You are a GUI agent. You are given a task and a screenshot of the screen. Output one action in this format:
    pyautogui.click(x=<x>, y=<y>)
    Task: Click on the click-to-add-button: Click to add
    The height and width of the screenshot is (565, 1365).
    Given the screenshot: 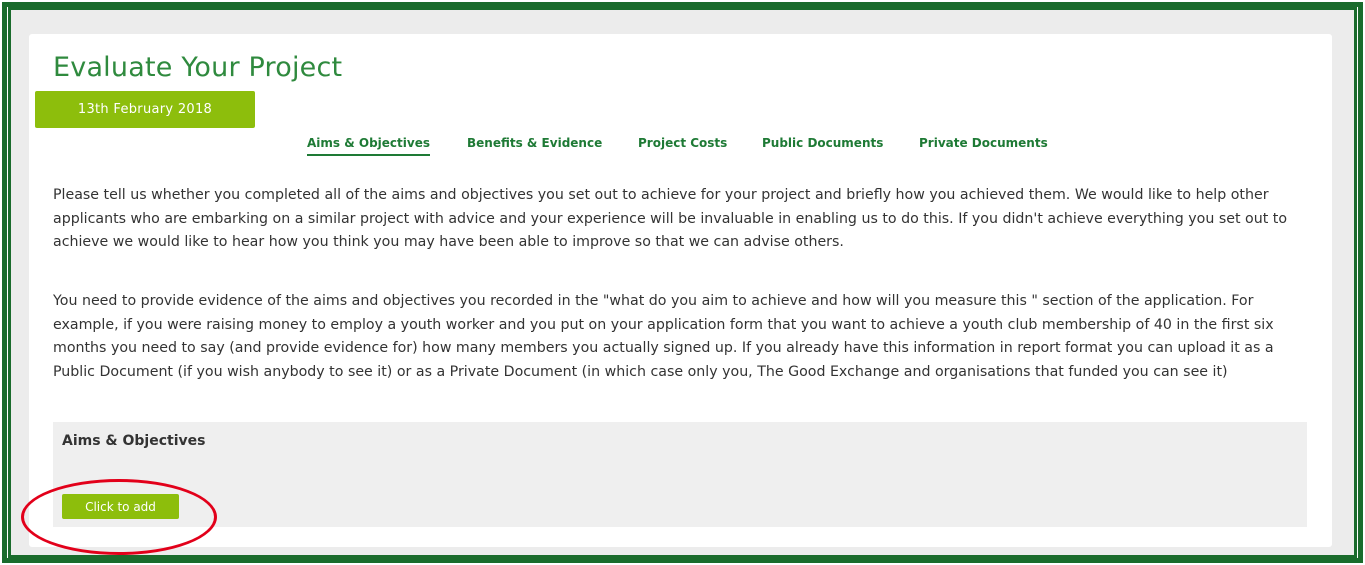 What is the action you would take?
    pyautogui.click(x=120, y=506)
    